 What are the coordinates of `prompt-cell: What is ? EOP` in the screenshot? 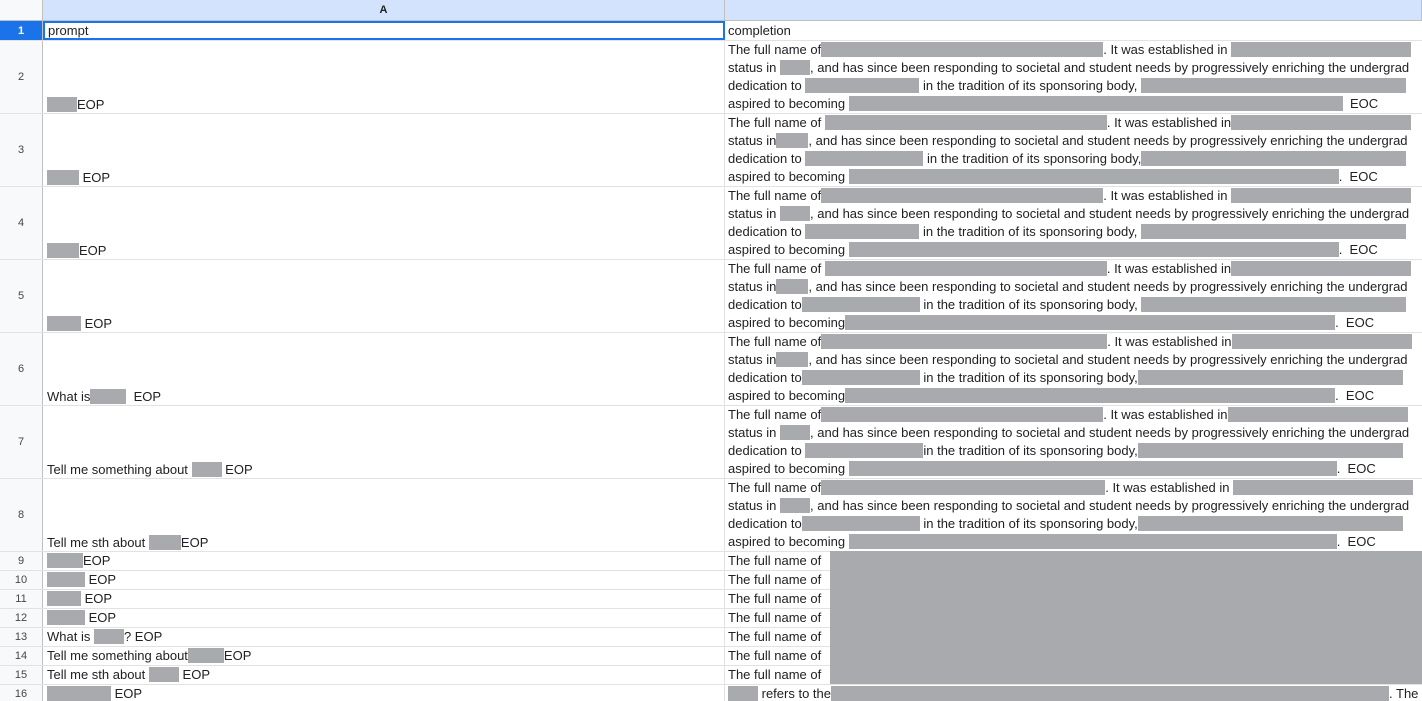 It's located at (384, 637).